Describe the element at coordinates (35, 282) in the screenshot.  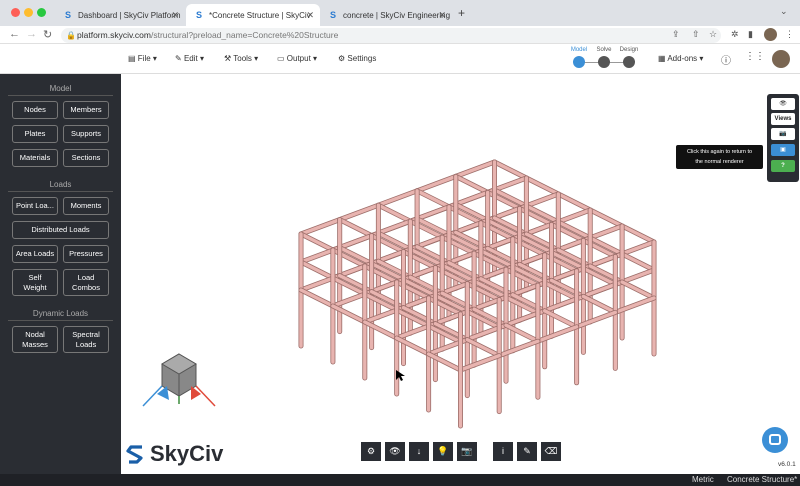
I see `self-weight-button: Self Weight` at that location.